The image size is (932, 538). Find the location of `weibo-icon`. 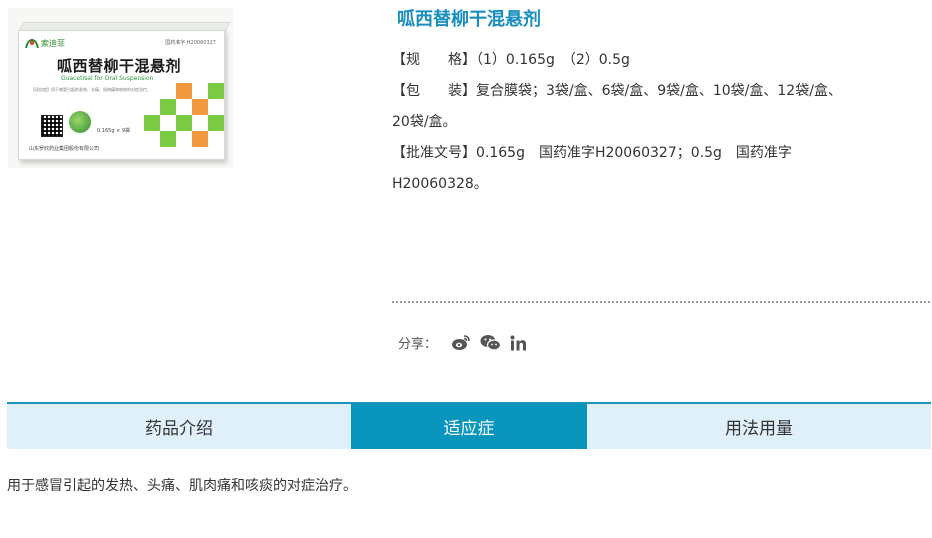

weibo-icon is located at coordinates (461, 342).